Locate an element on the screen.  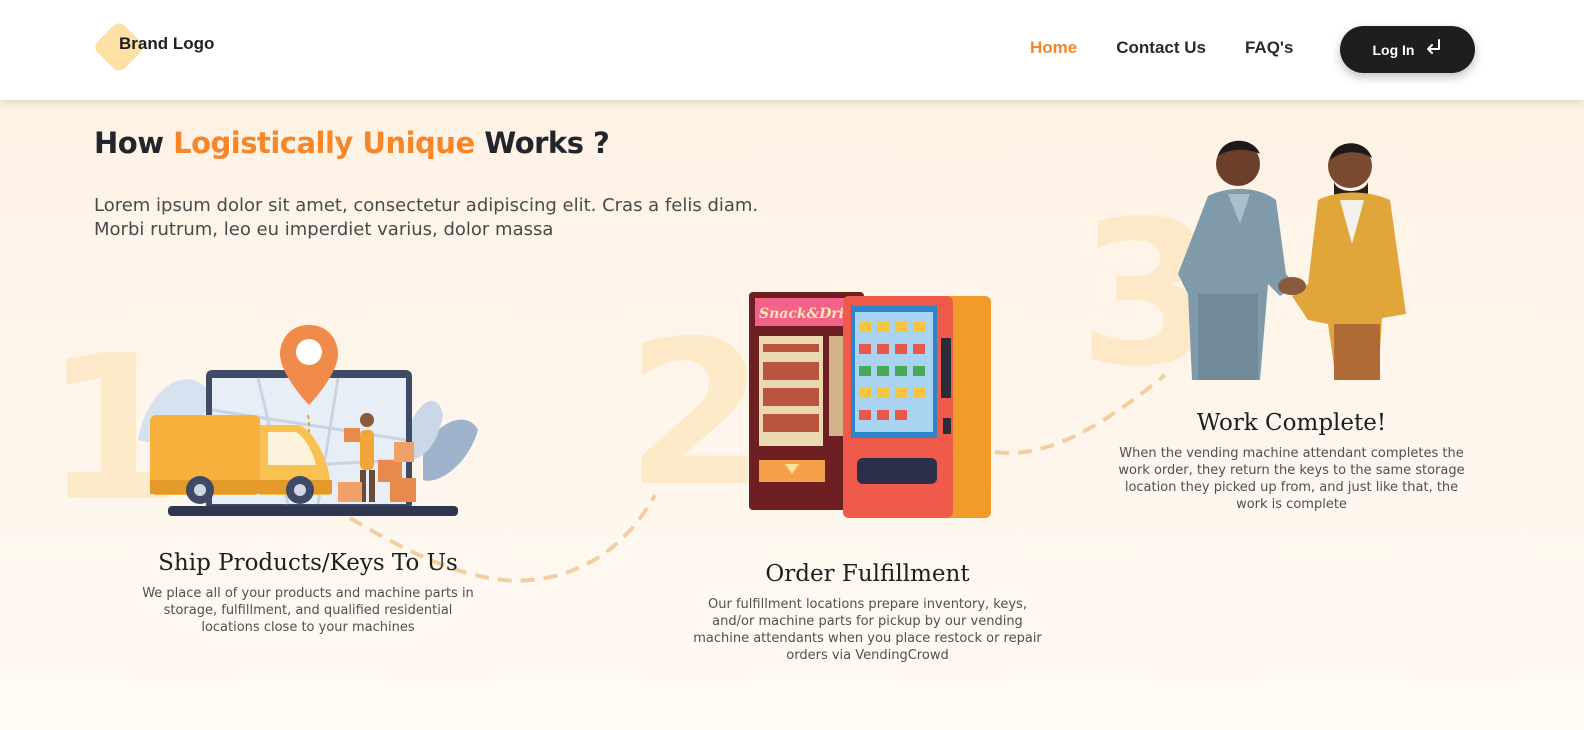
vending-machines-illustration: Snack&Drink is located at coordinates (870, 405).